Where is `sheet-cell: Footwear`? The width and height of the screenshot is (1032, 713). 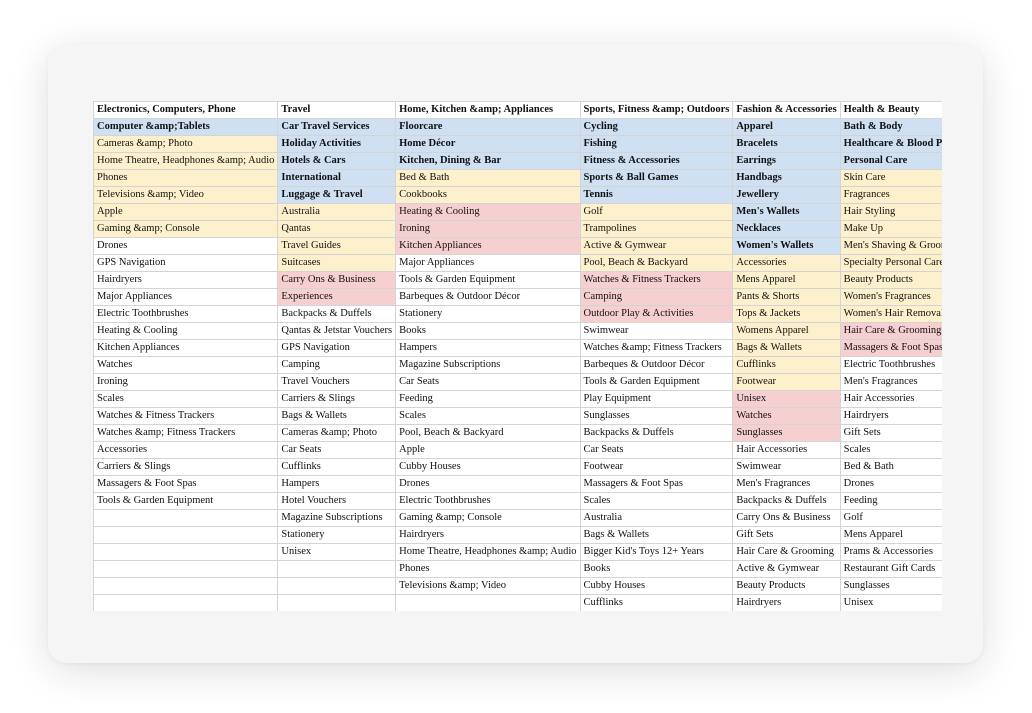
sheet-cell: Footwear is located at coordinates (656, 467).